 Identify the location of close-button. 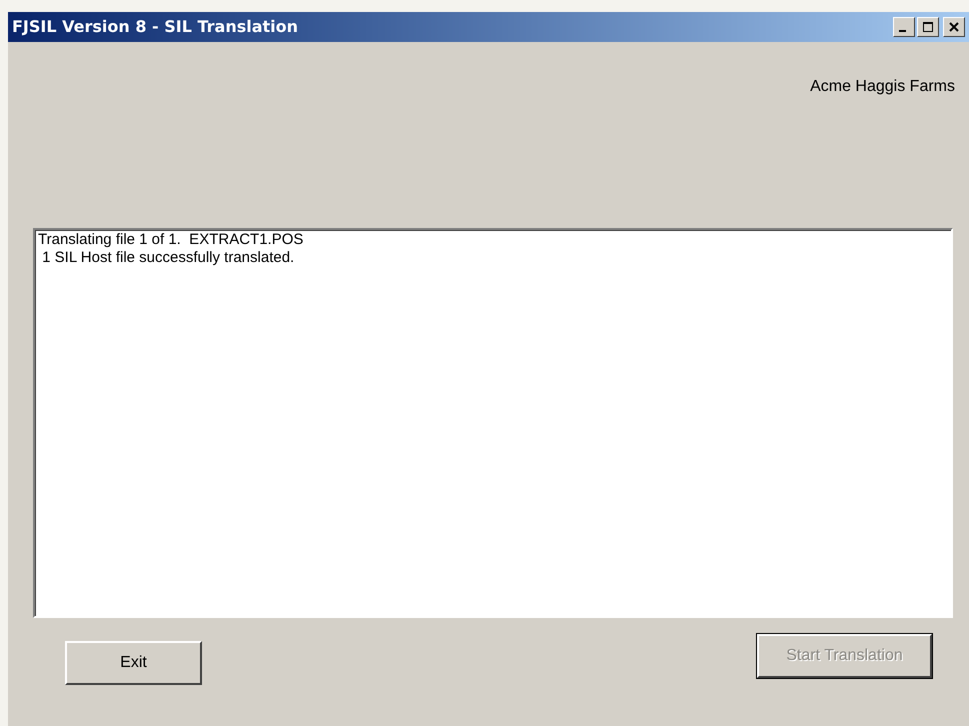
(954, 27).